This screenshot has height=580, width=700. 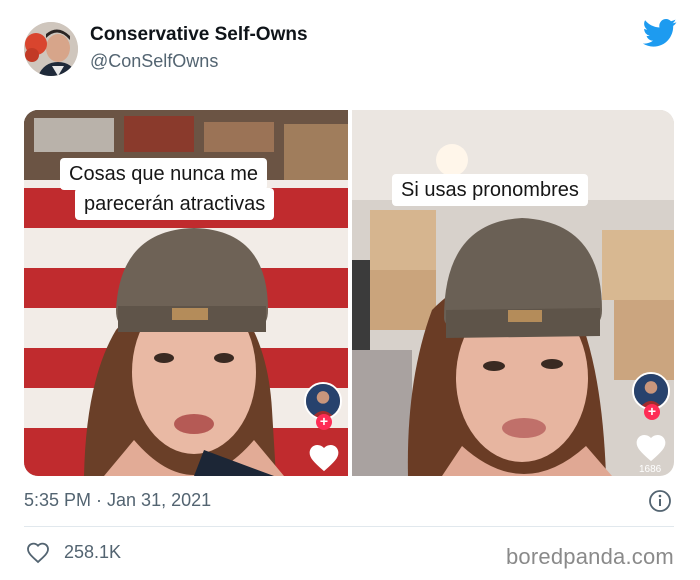 What do you see at coordinates (650, 469) in the screenshot?
I see `video-like-count: 1686` at bounding box center [650, 469].